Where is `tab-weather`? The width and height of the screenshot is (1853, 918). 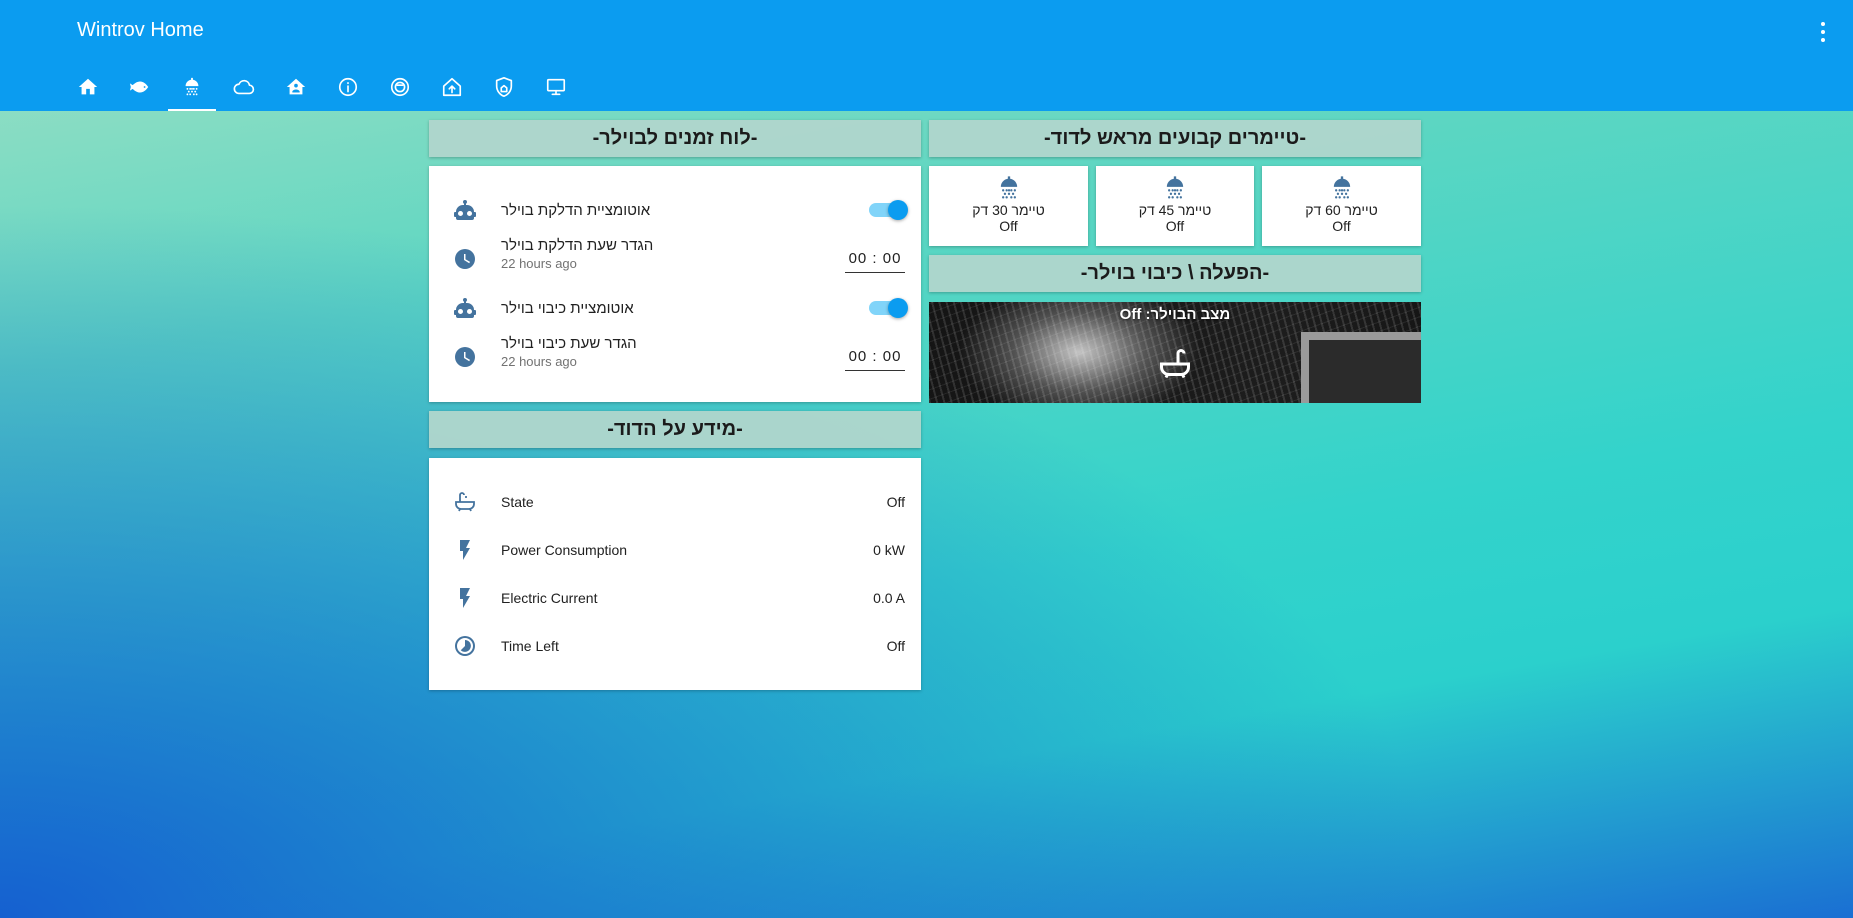 tab-weather is located at coordinates (244, 86).